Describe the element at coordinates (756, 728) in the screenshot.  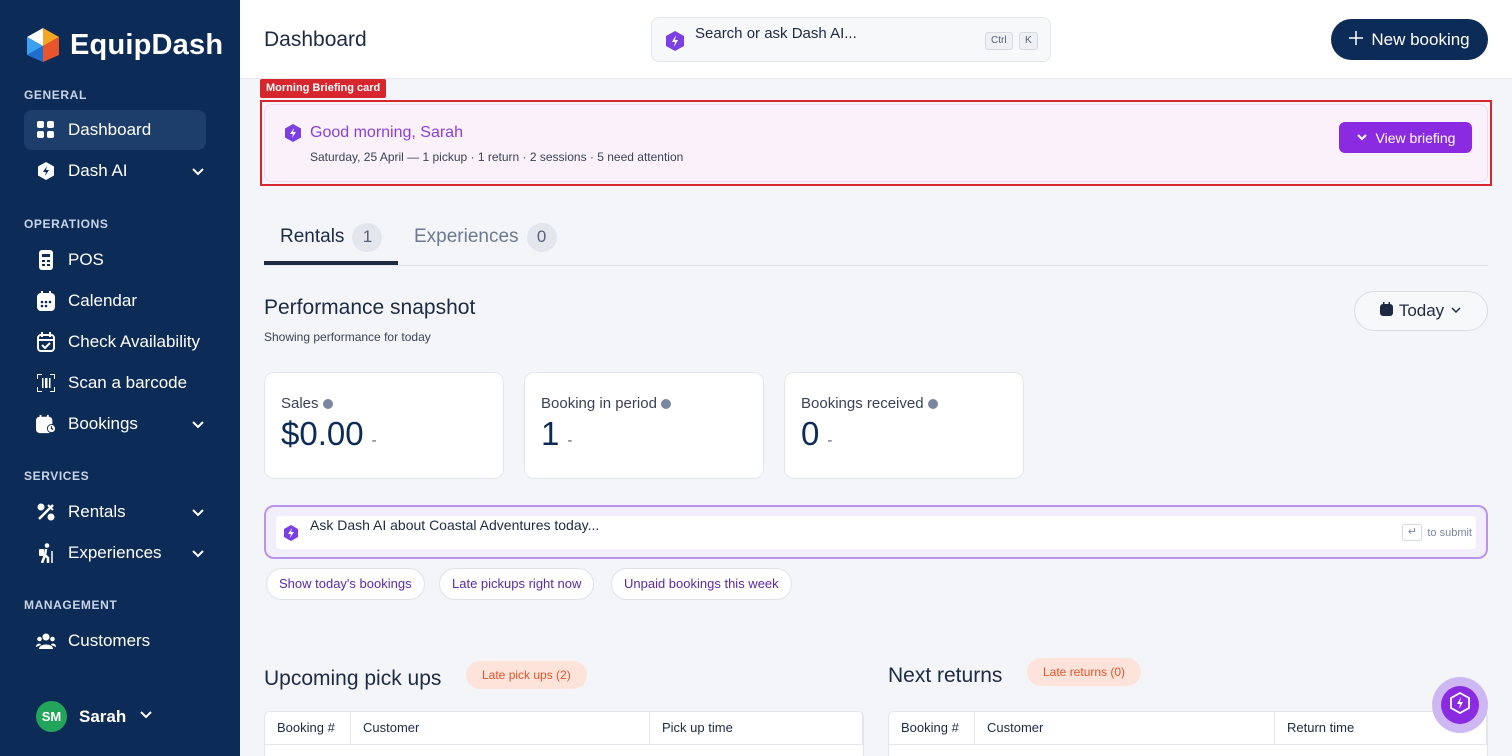
I see `column-header: Pick up time` at that location.